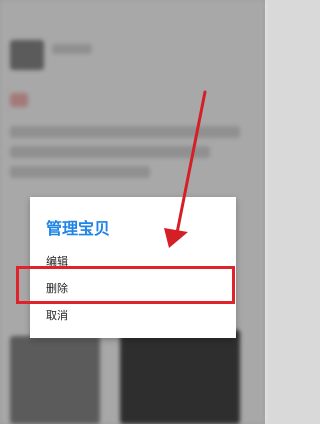 The image size is (320, 424). I want to click on highlight-box, so click(125, 285).